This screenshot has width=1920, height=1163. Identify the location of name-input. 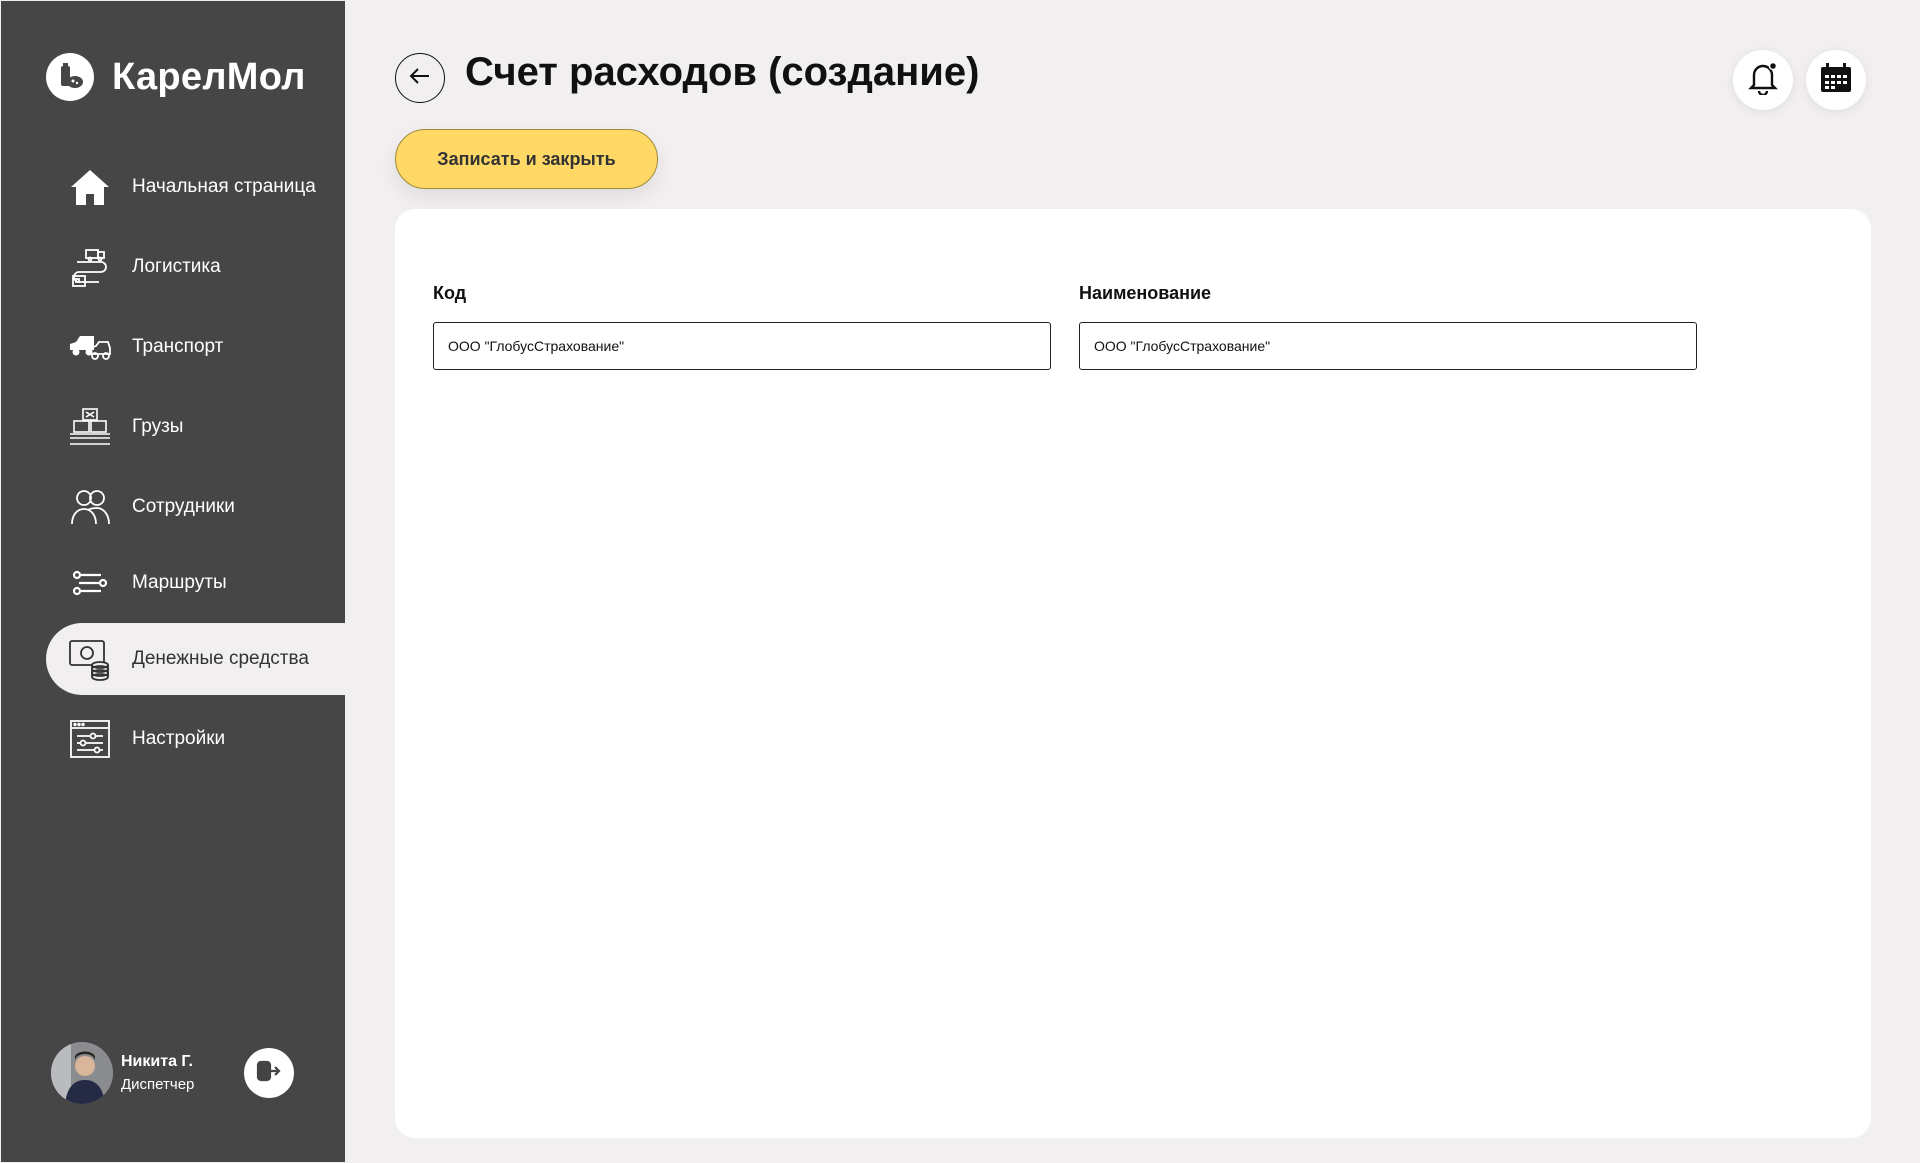
(1388, 346).